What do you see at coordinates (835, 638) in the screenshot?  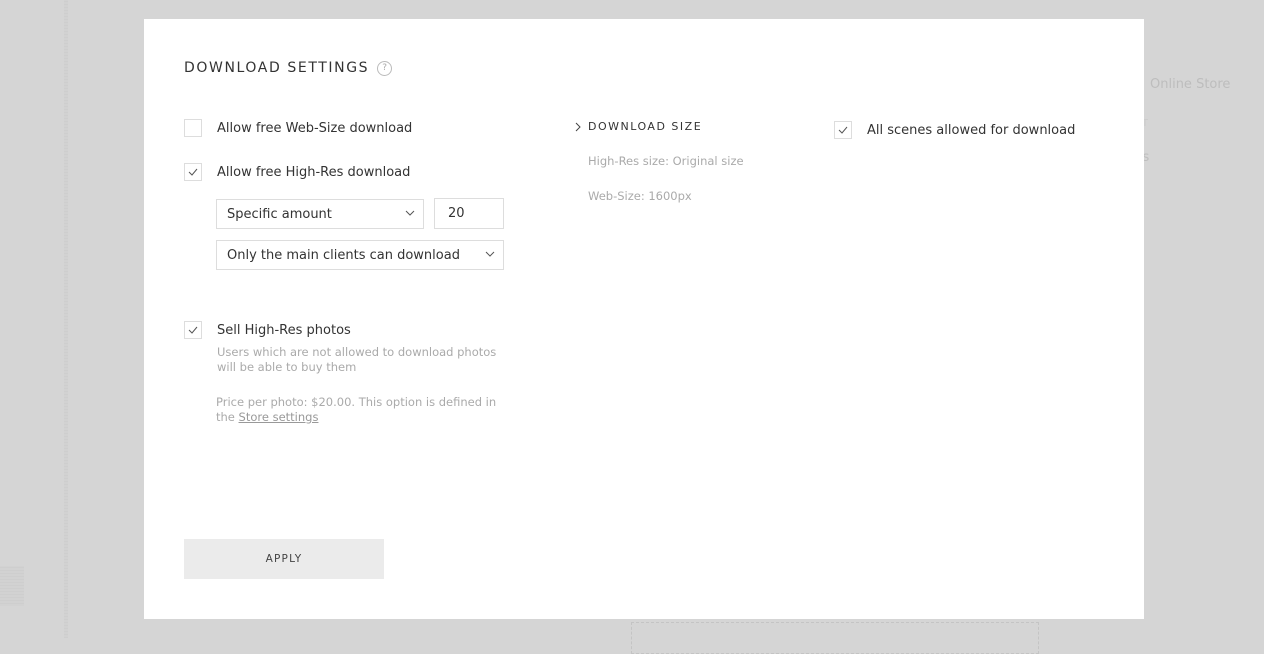 I see `background-box` at bounding box center [835, 638].